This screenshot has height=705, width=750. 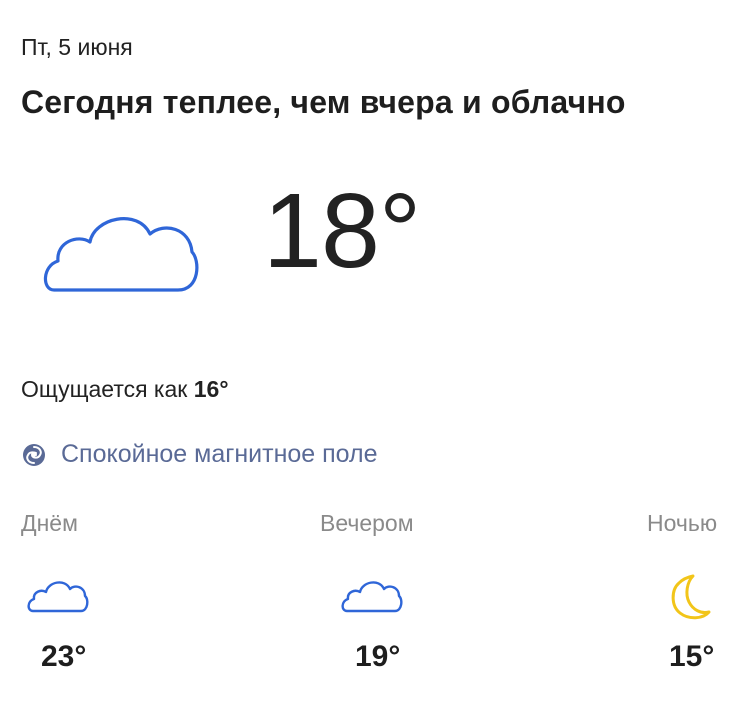 I want to click on day-part-label: Ночью, so click(x=682, y=523).